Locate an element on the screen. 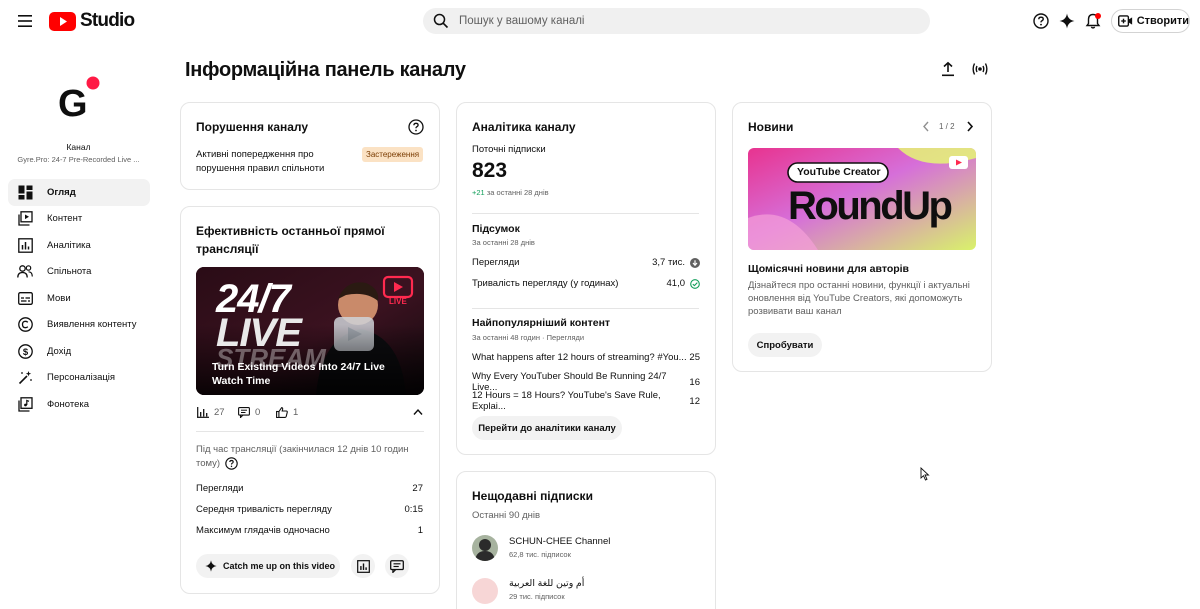 Image resolution: width=1200 pixels, height=609 pixels. trend-down-icon is located at coordinates (695, 262).